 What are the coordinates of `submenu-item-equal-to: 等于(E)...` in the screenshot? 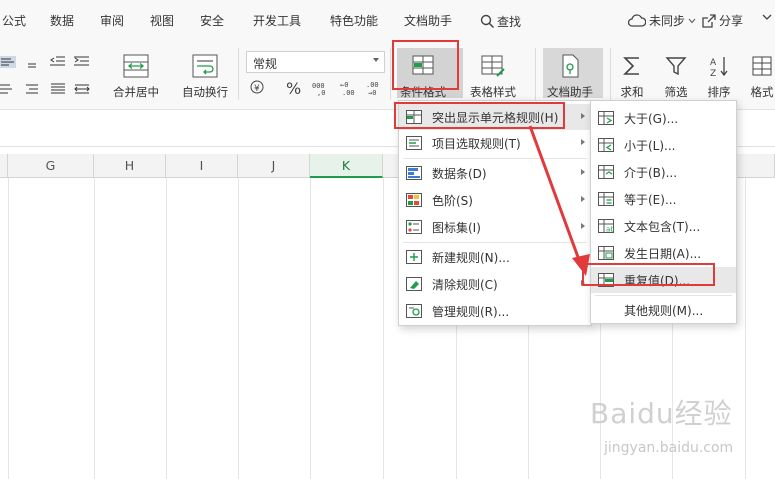 It's located at (663, 199).